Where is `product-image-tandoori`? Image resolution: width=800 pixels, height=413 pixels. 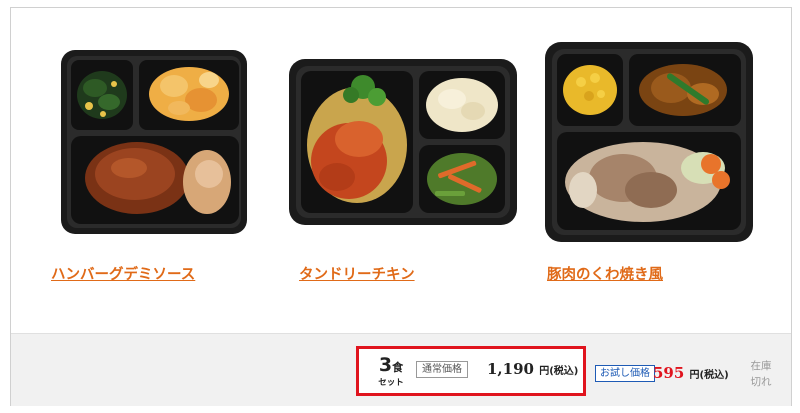 product-image-tandoori is located at coordinates (403, 144).